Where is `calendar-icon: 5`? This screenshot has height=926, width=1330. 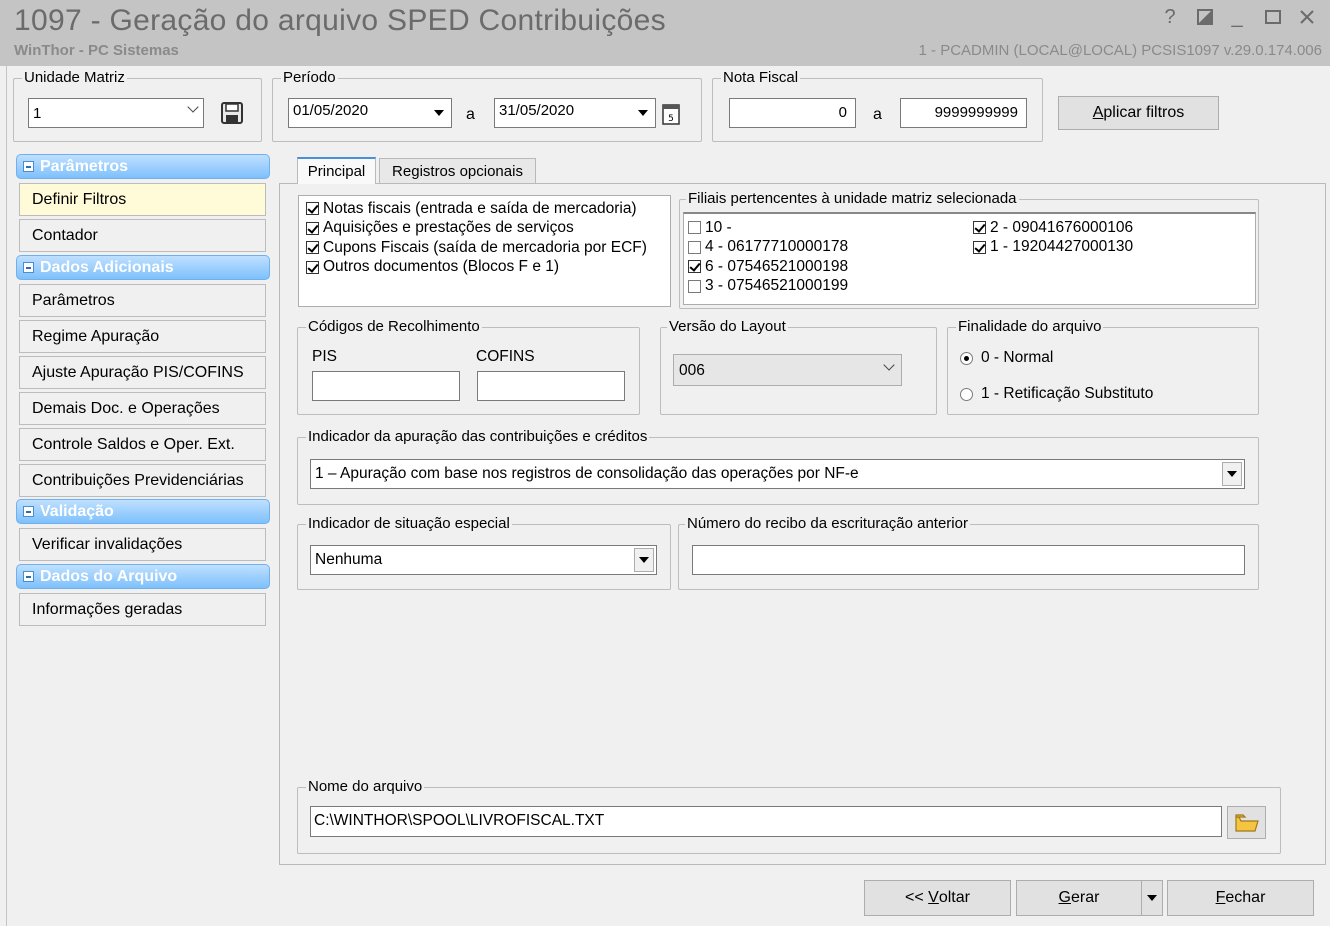
calendar-icon: 5 is located at coordinates (671, 114).